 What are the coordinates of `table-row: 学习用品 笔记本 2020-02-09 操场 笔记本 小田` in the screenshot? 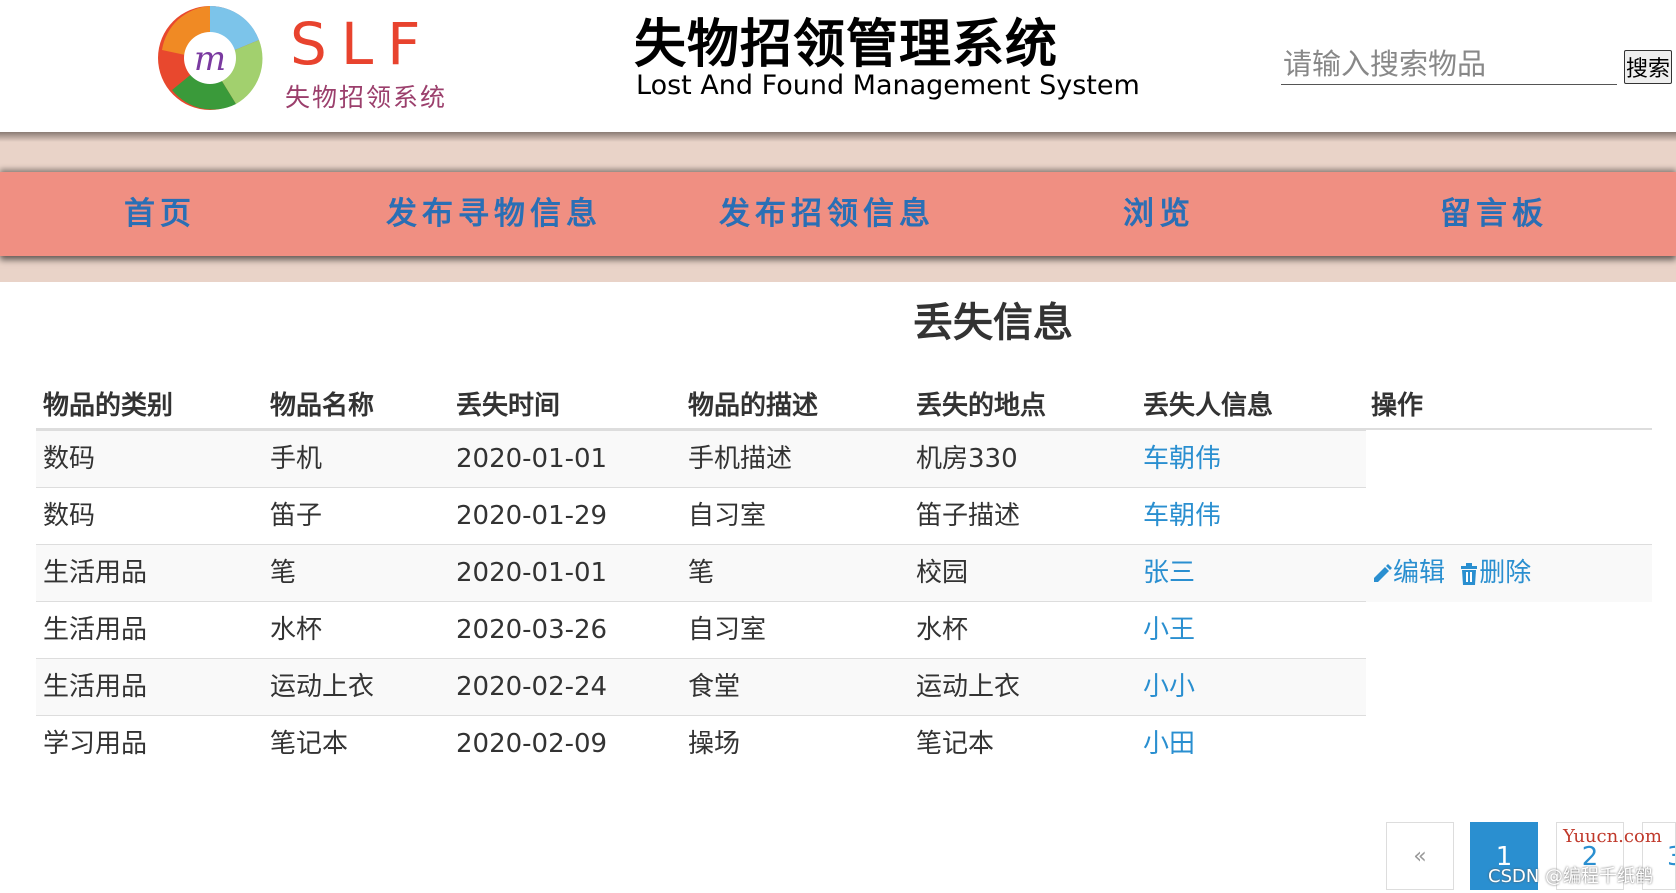 It's located at (701, 744).